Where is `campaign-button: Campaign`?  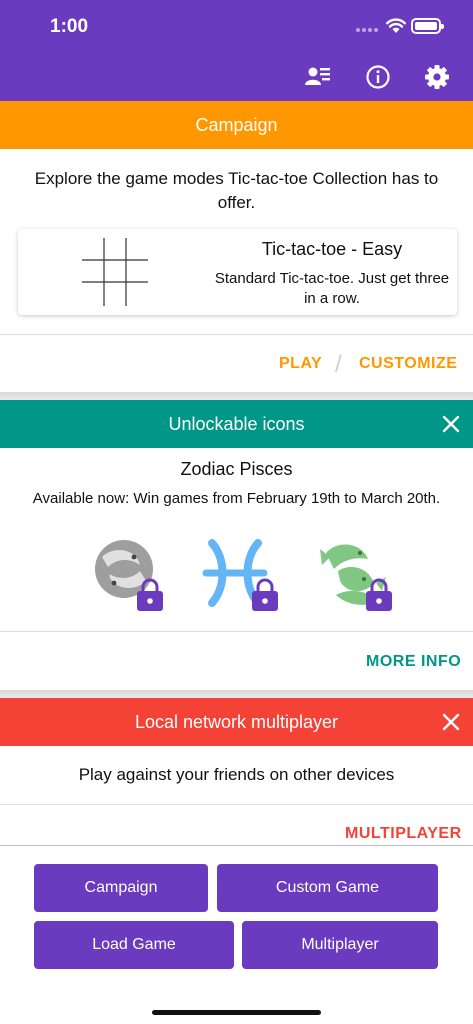 campaign-button: Campaign is located at coordinates (121, 888).